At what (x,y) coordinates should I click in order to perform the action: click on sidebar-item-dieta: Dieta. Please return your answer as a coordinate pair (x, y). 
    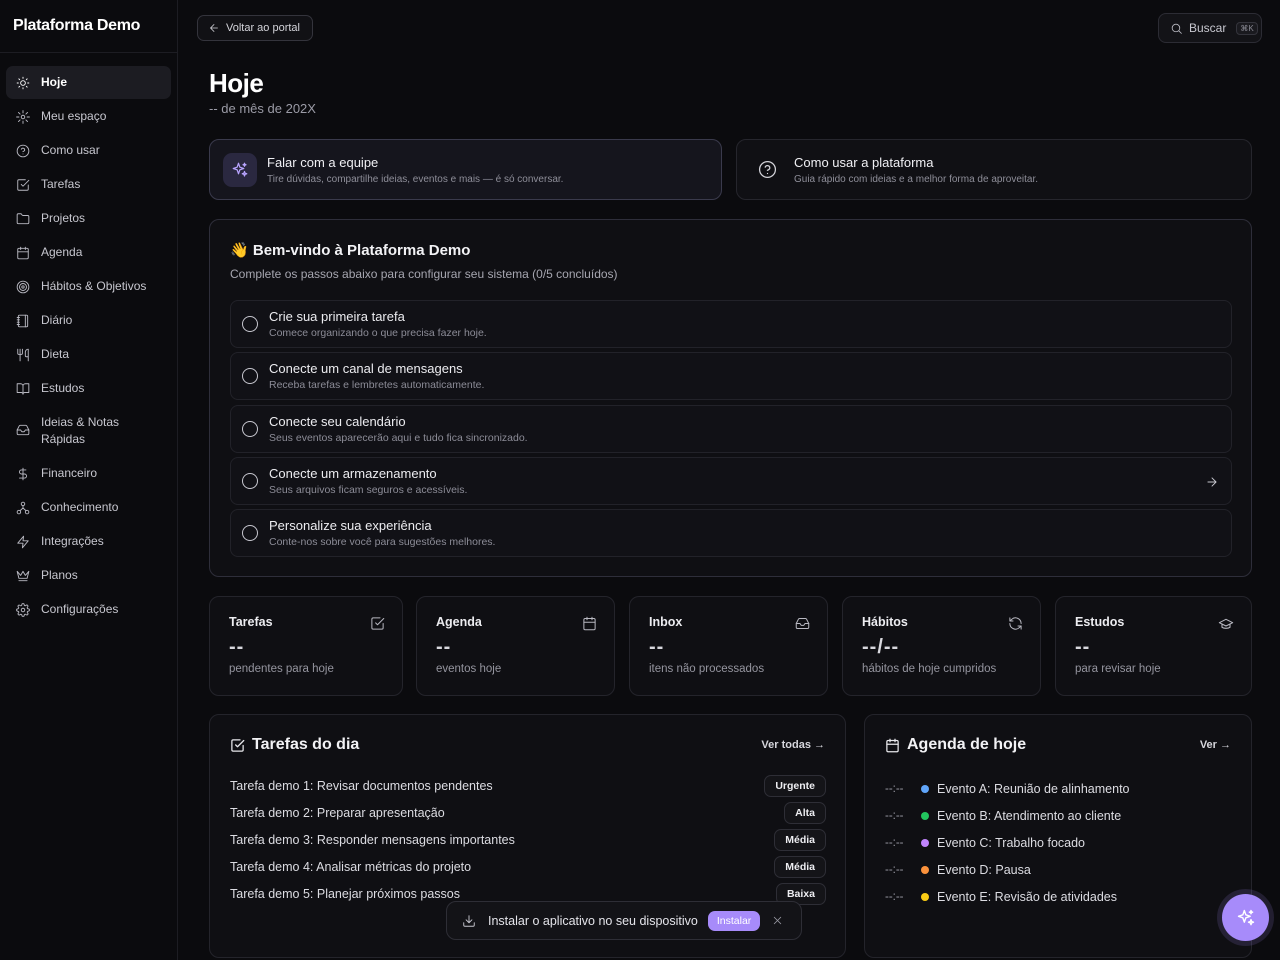
    Looking at the image, I should click on (88, 354).